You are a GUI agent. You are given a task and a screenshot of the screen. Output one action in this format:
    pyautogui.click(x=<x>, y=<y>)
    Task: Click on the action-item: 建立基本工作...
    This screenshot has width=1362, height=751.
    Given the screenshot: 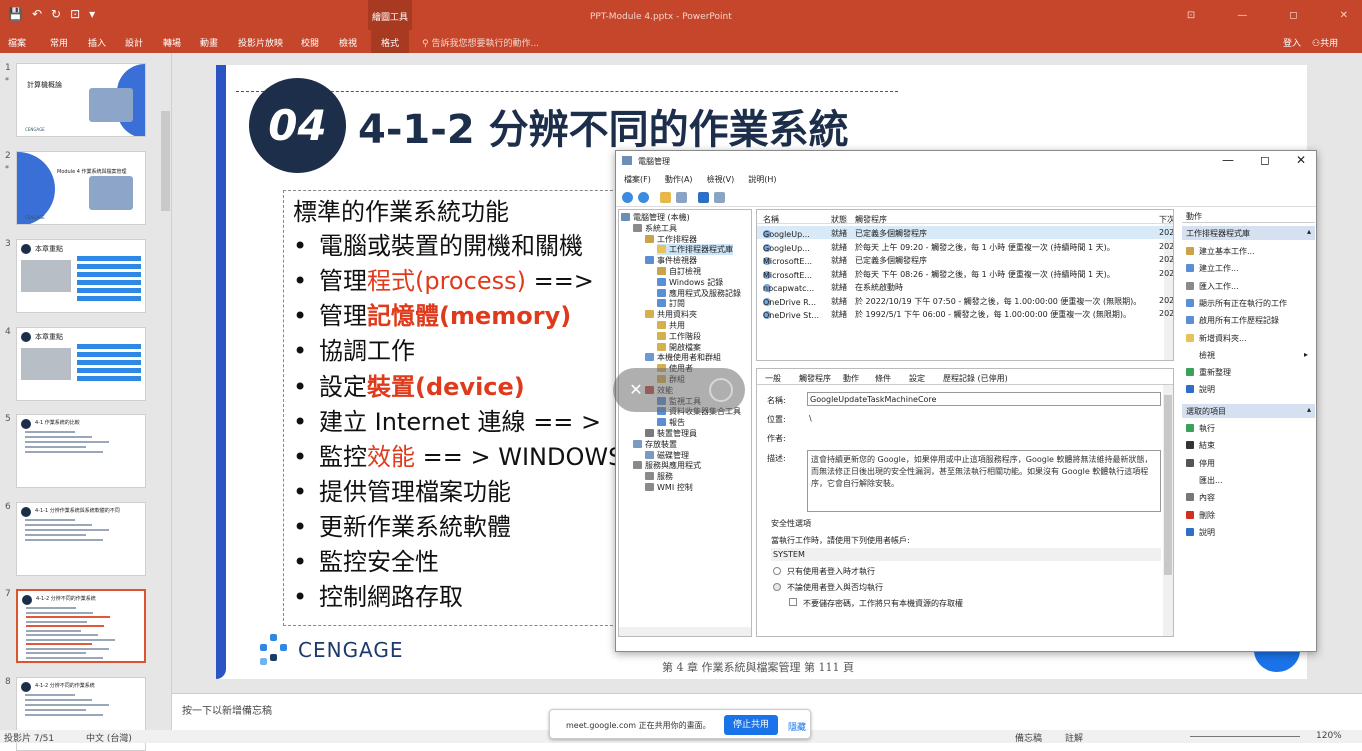 What is the action you would take?
    pyautogui.click(x=1220, y=251)
    